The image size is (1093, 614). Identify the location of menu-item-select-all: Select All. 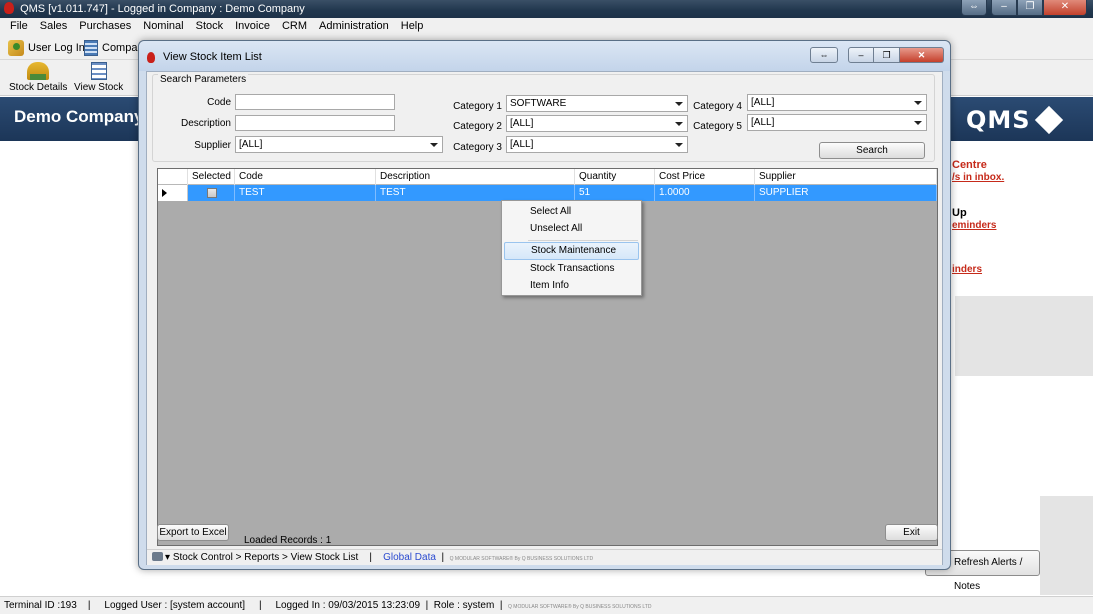
(571, 212).